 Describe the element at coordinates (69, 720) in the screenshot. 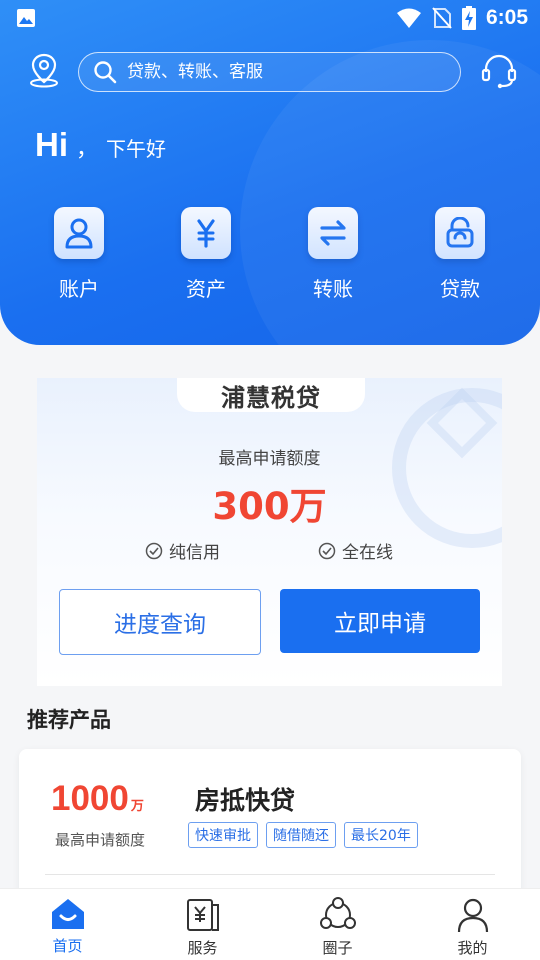

I see `section-title: 推荐产品` at that location.